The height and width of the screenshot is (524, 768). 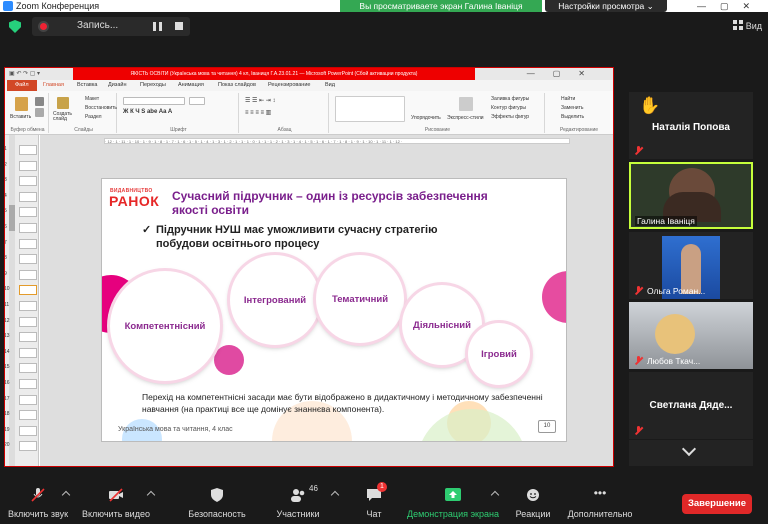 I want to click on more-button: ••• Дополнительно, so click(x=600, y=503).